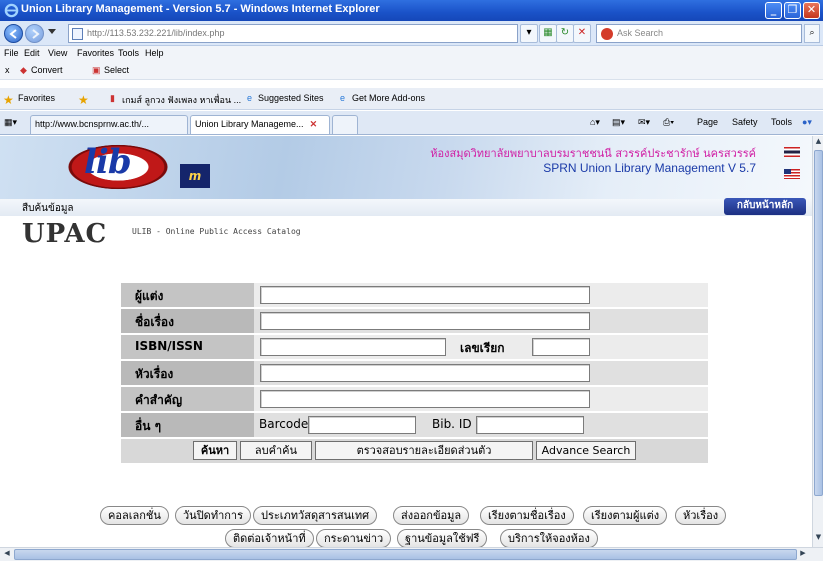 The width and height of the screenshot is (823, 561). Describe the element at coordinates (452, 424) in the screenshot. I see `bib-id-label: Bib. ID` at that location.